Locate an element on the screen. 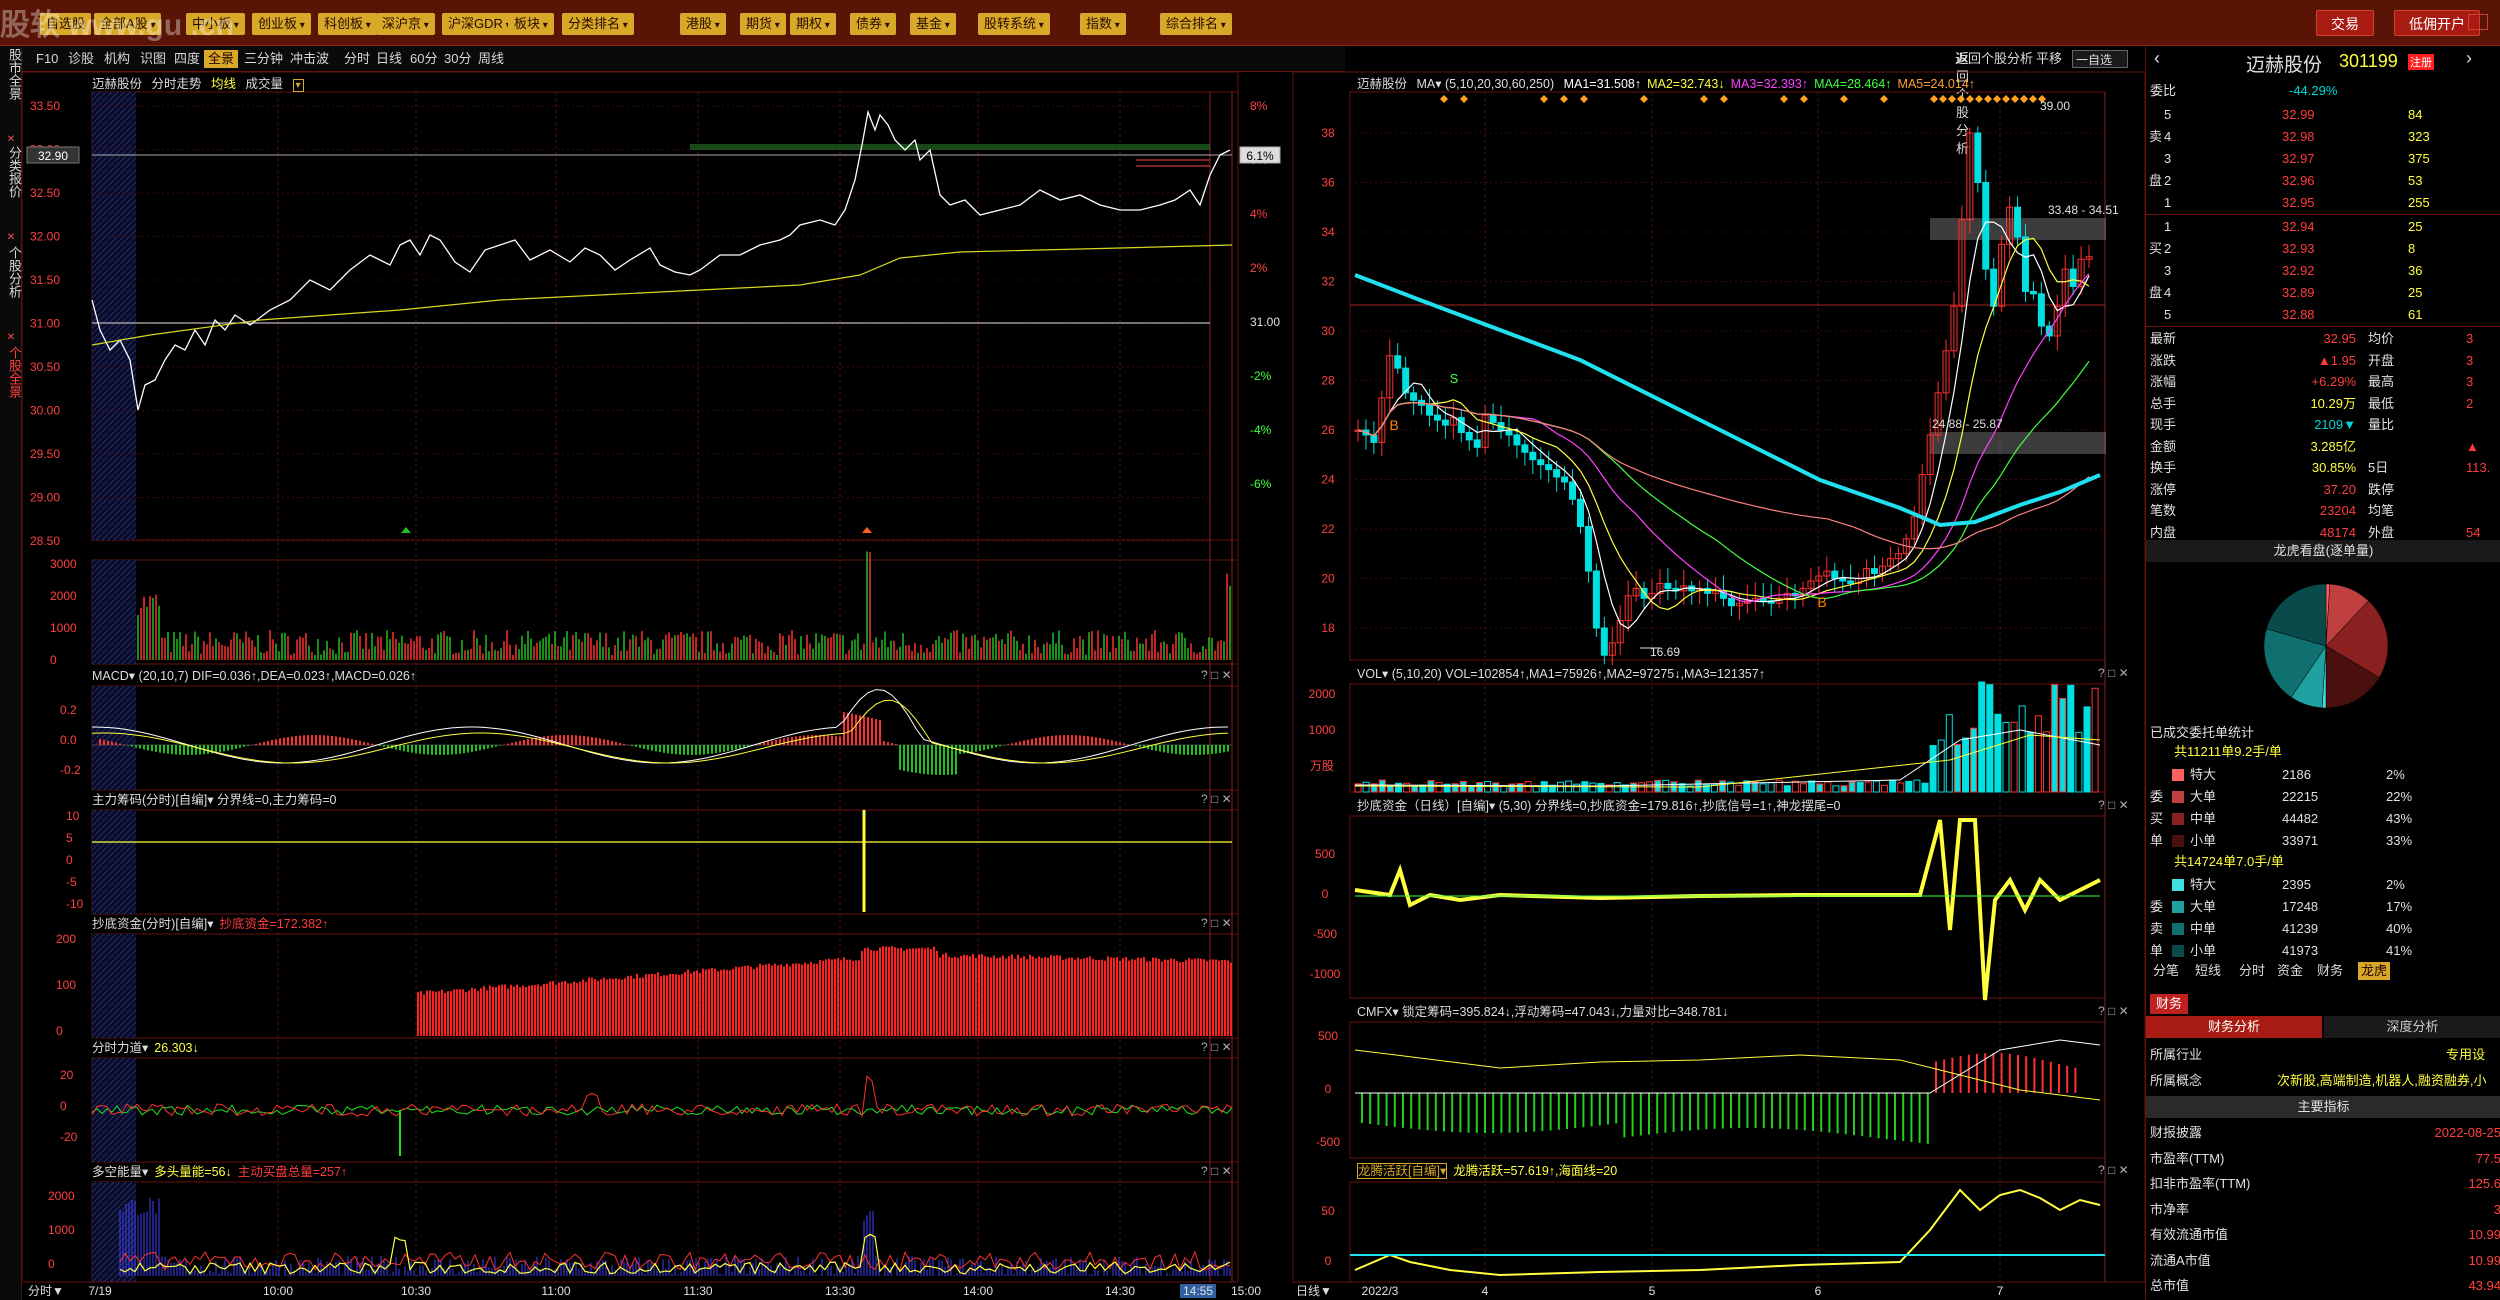 The width and height of the screenshot is (2500, 1300). order-volume: 41973 is located at coordinates (2300, 950).